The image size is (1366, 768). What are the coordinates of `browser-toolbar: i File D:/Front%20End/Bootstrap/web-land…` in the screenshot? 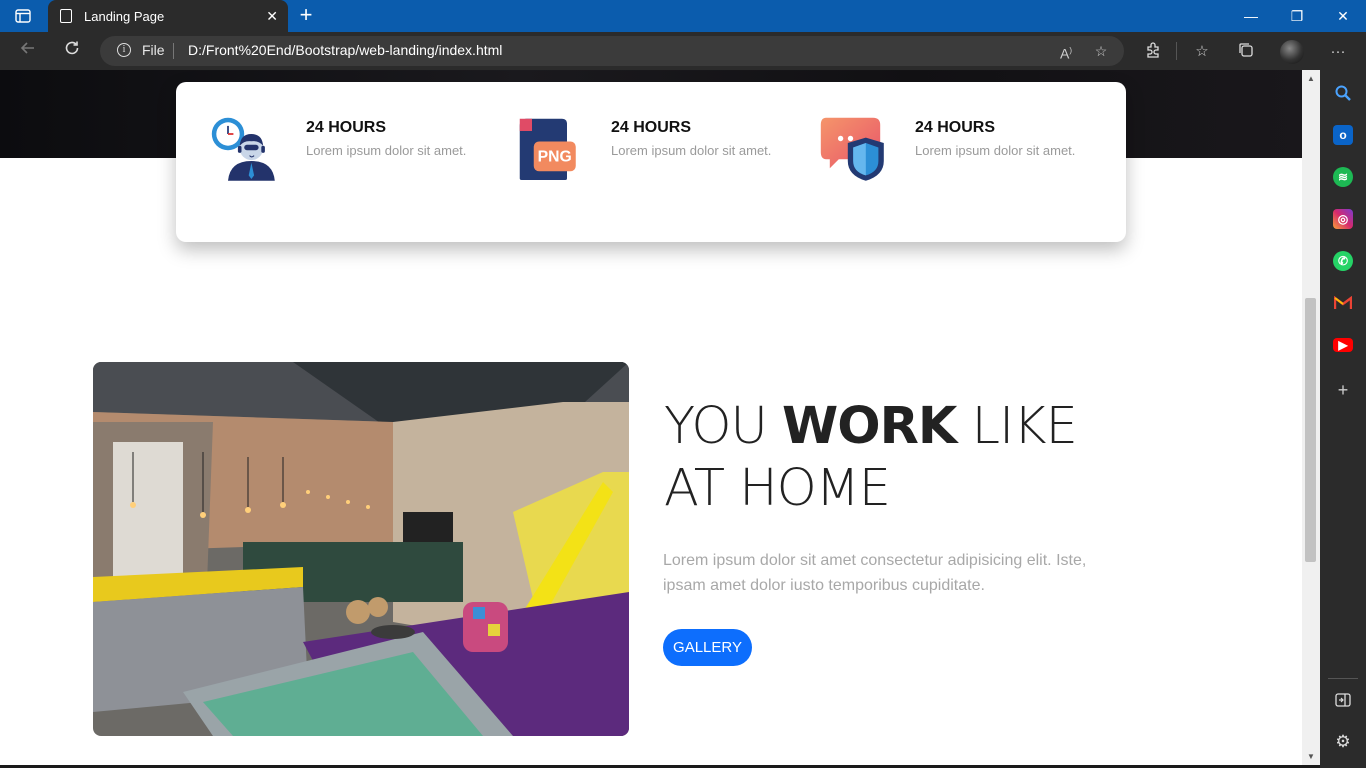 It's located at (683, 51).